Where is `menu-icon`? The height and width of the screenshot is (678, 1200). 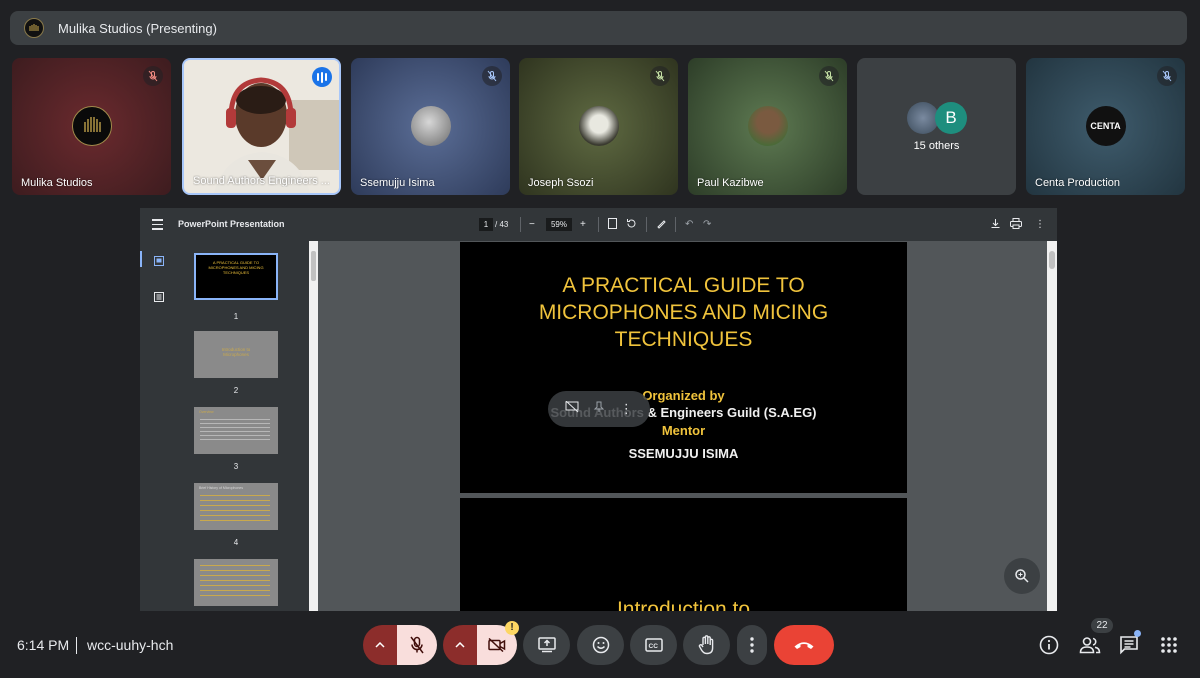
menu-icon is located at coordinates (157, 226).